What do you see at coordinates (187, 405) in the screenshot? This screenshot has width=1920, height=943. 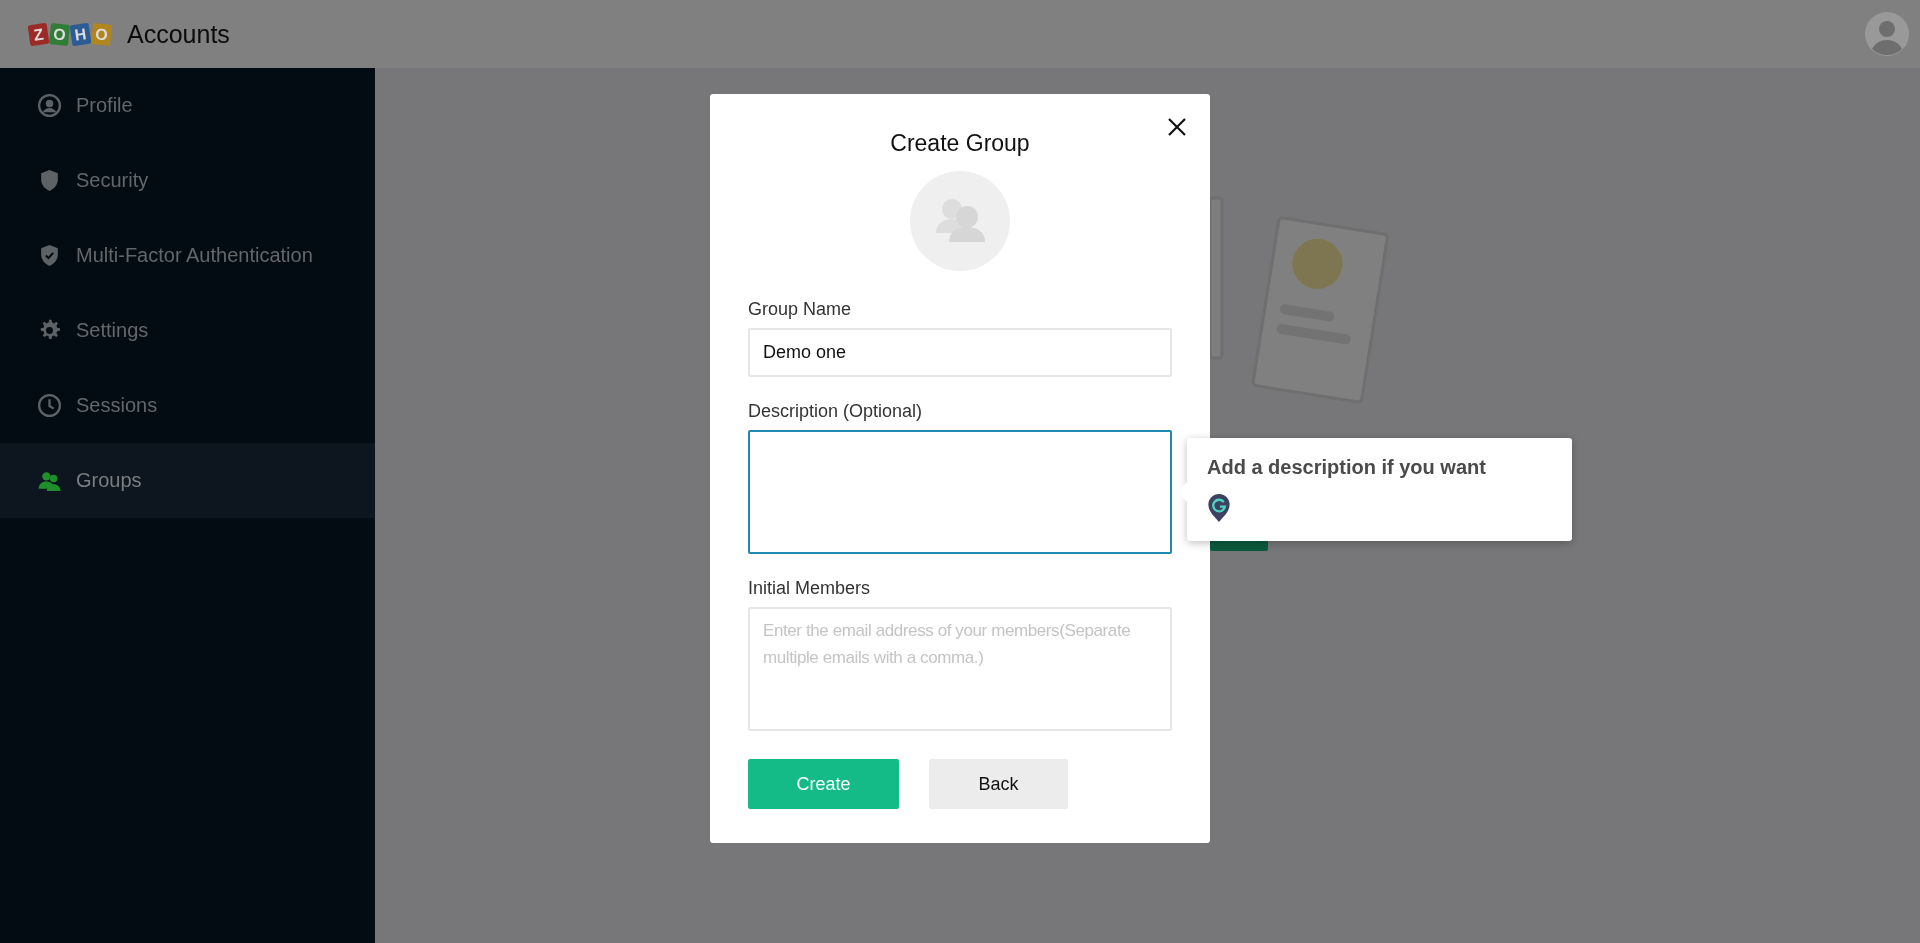 I see `sidebar-item: Sessions` at bounding box center [187, 405].